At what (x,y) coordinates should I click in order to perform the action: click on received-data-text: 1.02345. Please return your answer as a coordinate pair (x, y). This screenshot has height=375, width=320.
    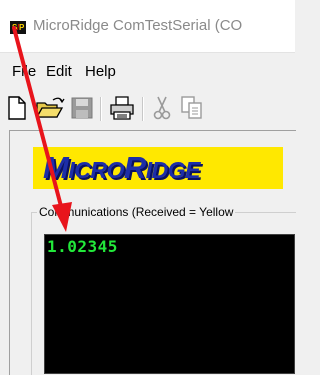
    Looking at the image, I should click on (82, 246).